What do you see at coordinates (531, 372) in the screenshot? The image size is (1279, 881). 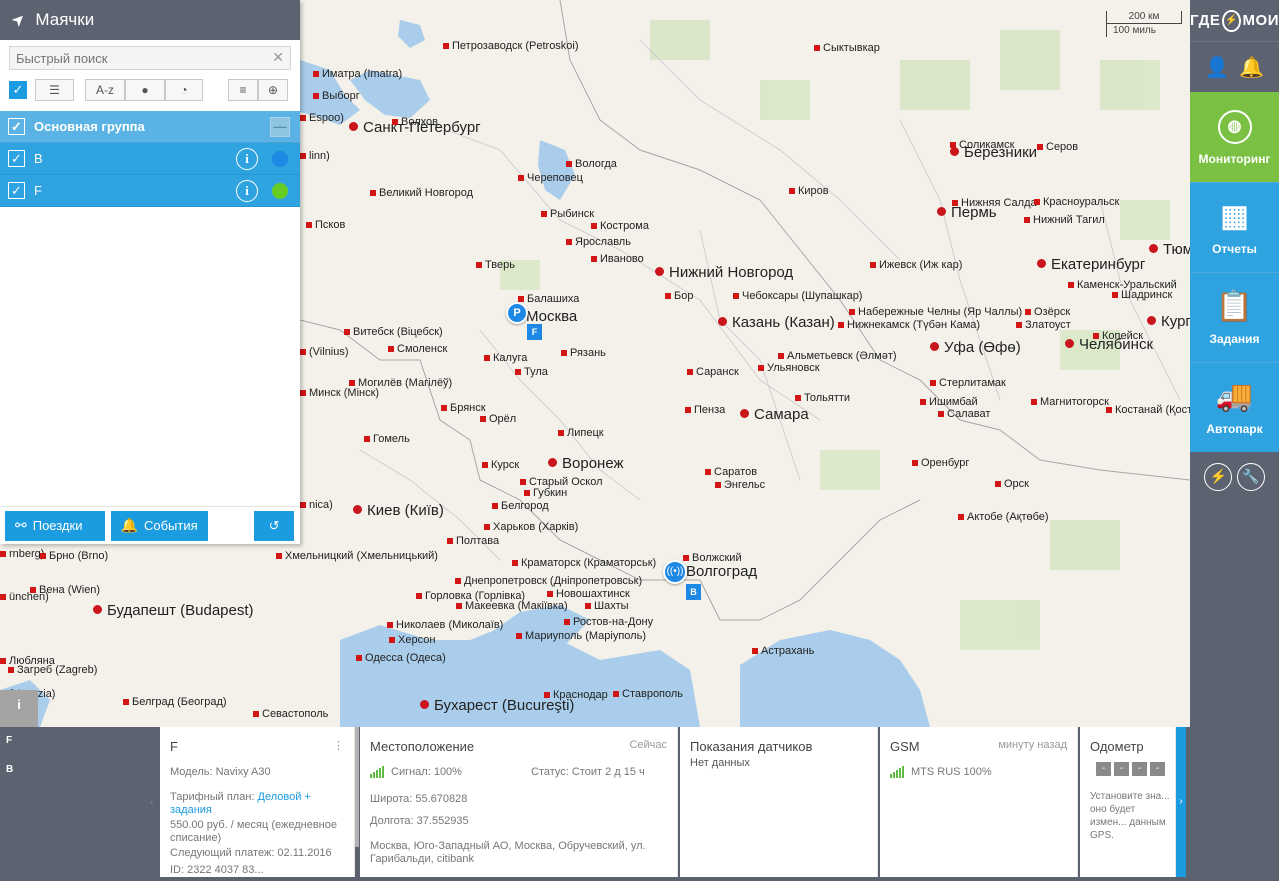 I see `city-label: Тула` at bounding box center [531, 372].